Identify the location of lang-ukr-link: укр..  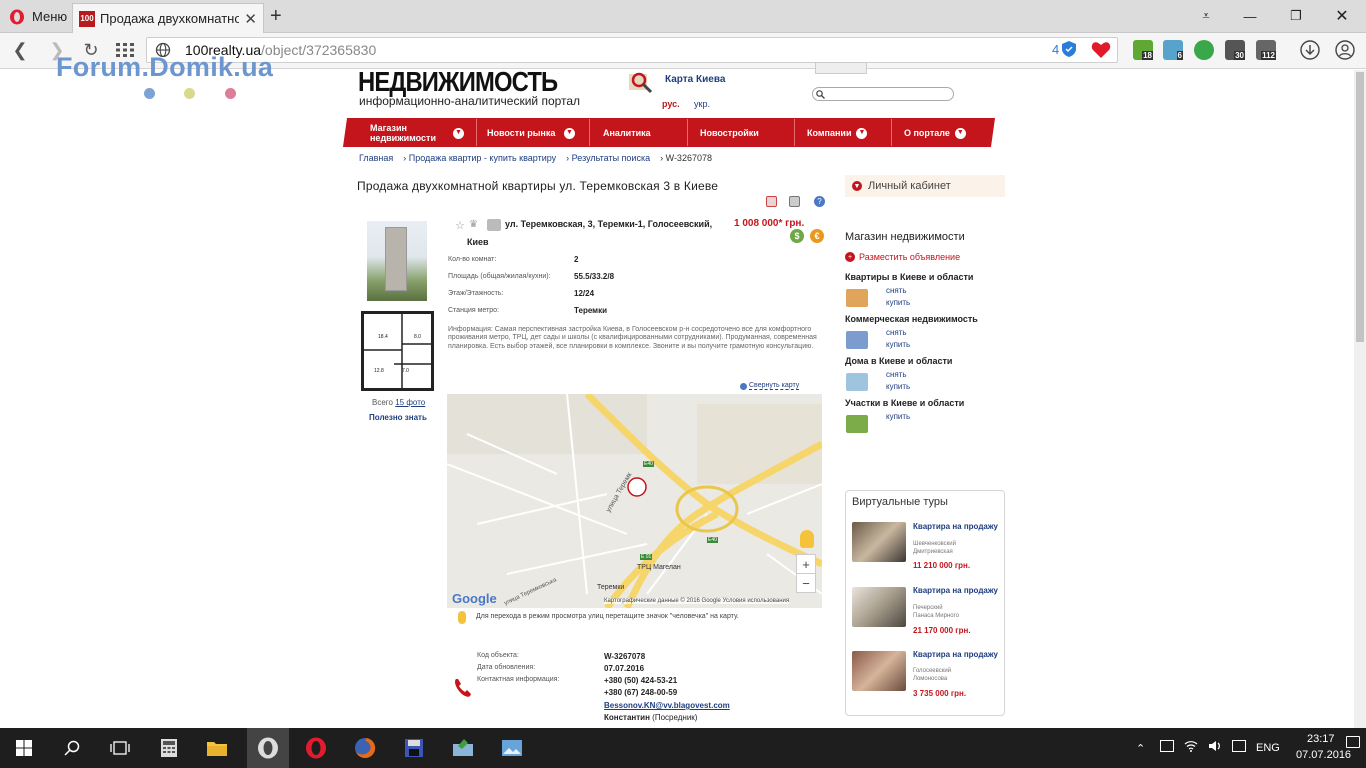
(702, 104).